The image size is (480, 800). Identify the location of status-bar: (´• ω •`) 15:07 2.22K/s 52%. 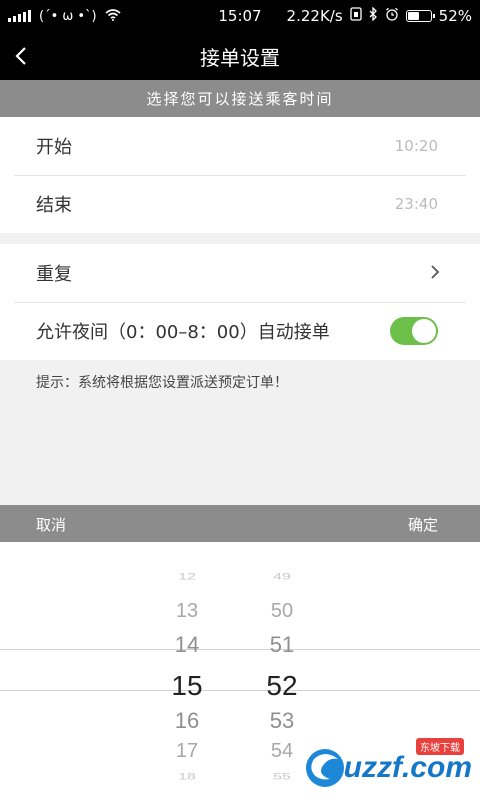
(240, 16).